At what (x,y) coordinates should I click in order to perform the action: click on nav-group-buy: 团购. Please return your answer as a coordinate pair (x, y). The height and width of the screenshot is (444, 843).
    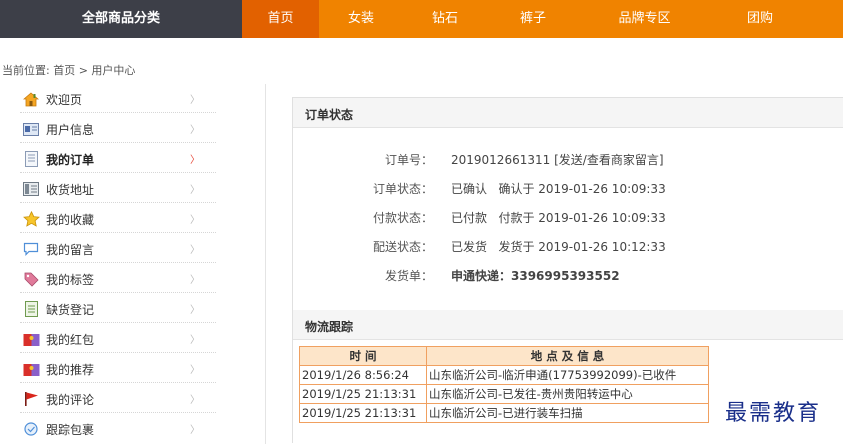
    Looking at the image, I should click on (760, 19).